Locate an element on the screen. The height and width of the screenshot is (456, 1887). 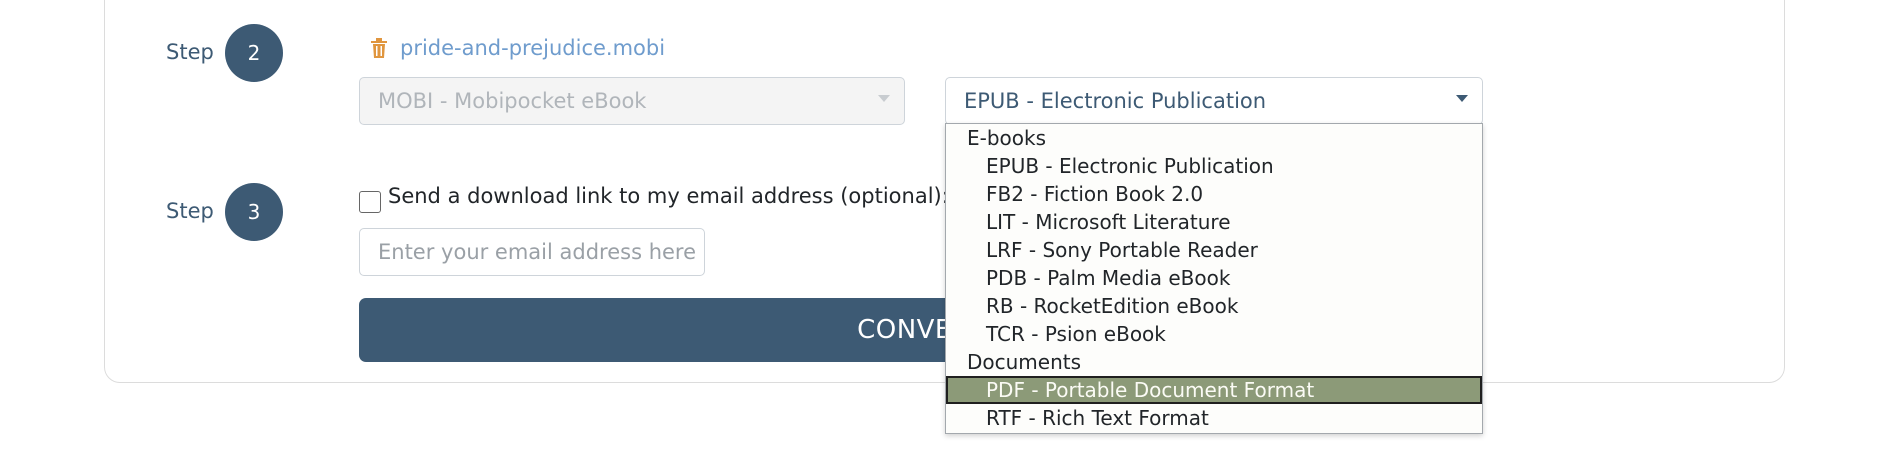
option-epub: EPUB - Electronic Publication is located at coordinates (1214, 166).